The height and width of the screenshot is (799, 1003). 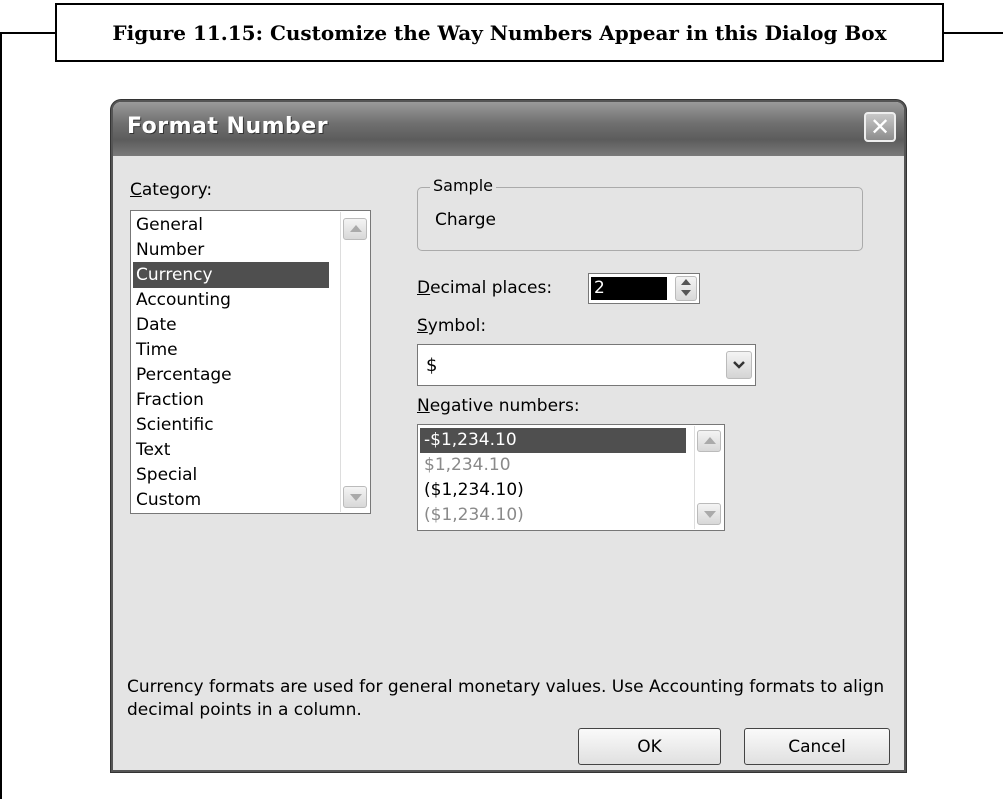 I want to click on symbol-dropdown-button, so click(x=739, y=365).